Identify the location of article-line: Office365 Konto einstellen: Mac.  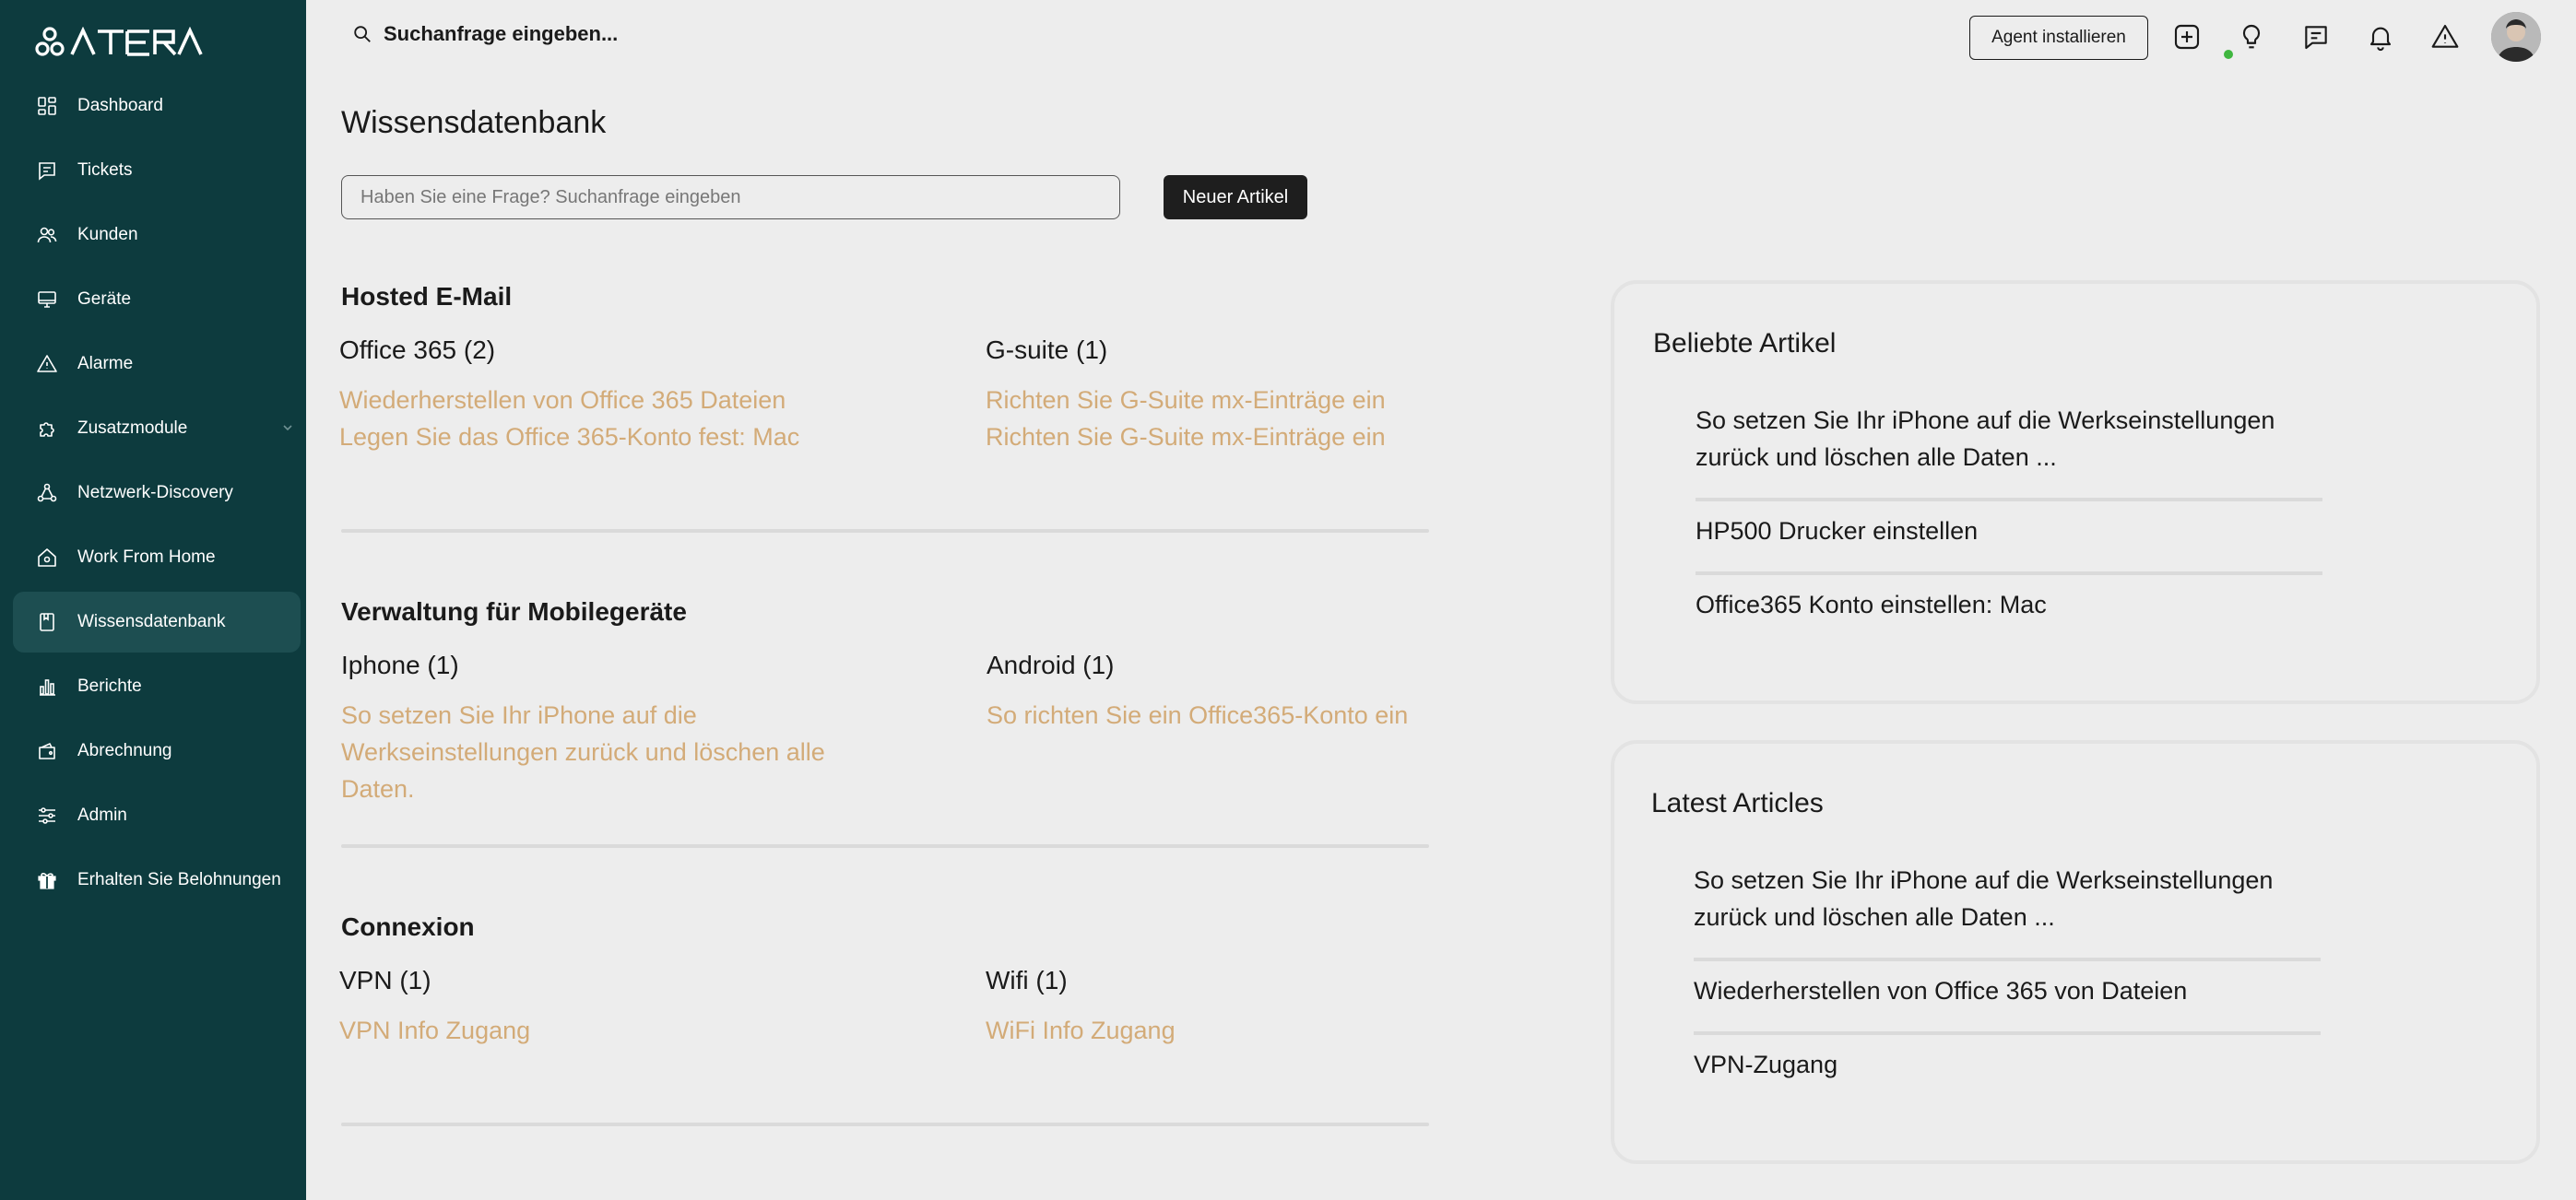
(1871, 604).